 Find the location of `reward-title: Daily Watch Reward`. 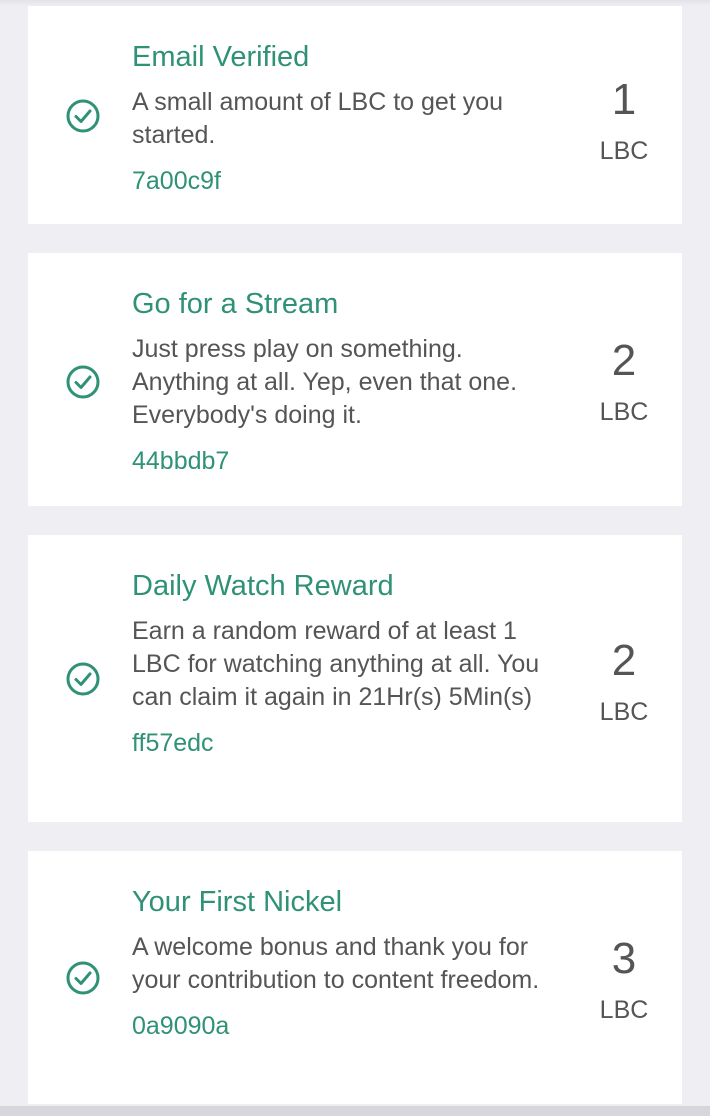

reward-title: Daily Watch Reward is located at coordinates (263, 586).